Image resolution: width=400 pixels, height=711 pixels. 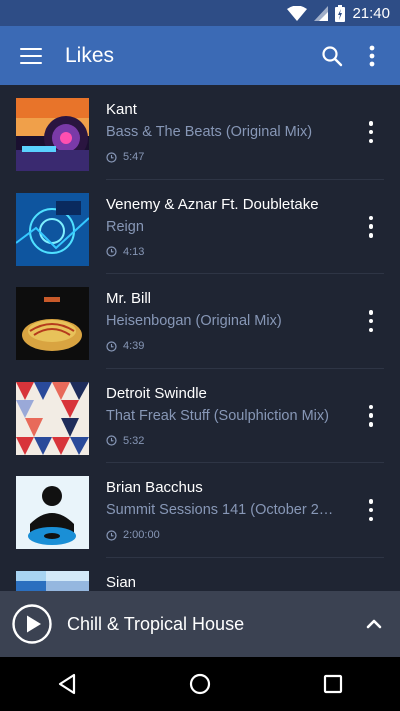 I want to click on menu-button, so click(x=31, y=55).